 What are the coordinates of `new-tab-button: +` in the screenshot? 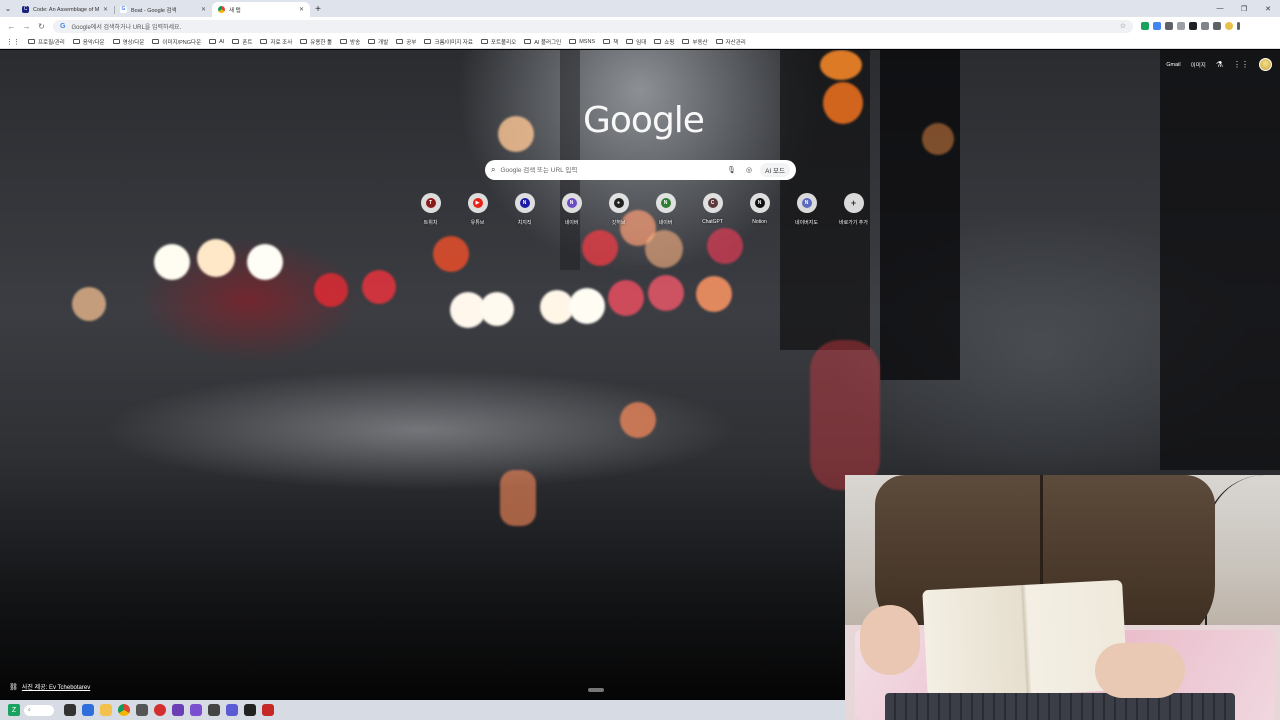 It's located at (318, 9).